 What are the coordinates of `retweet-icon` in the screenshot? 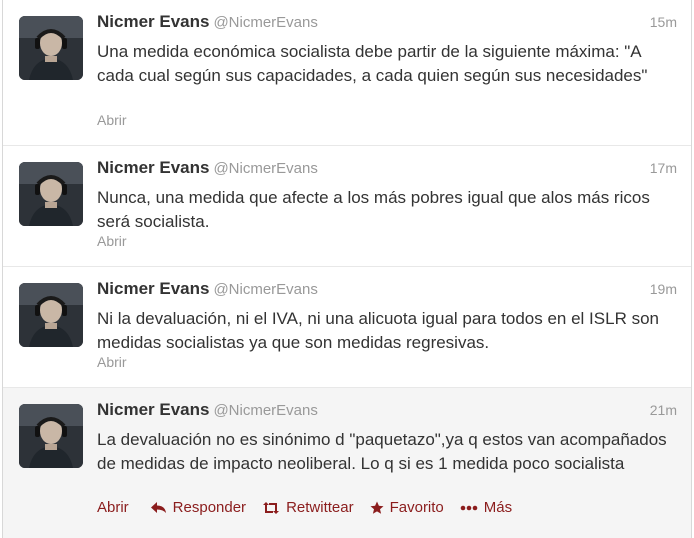 It's located at (271, 507).